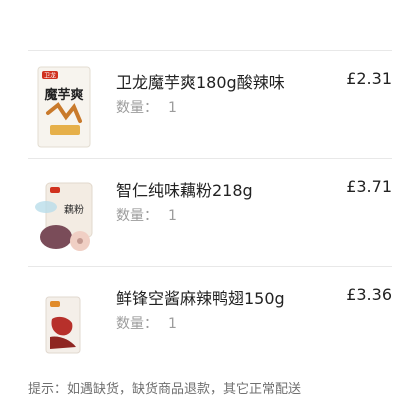  I want to click on product-name: 卫龙魔芋爽180g酸辣味, so click(200, 81).